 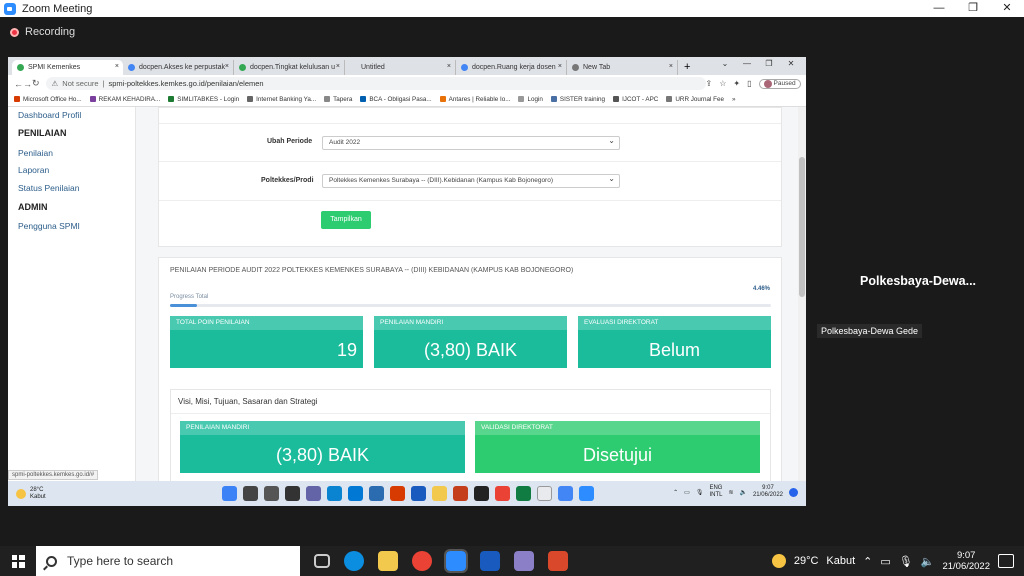 What do you see at coordinates (313, 493) in the screenshot?
I see `teams-icon` at bounding box center [313, 493].